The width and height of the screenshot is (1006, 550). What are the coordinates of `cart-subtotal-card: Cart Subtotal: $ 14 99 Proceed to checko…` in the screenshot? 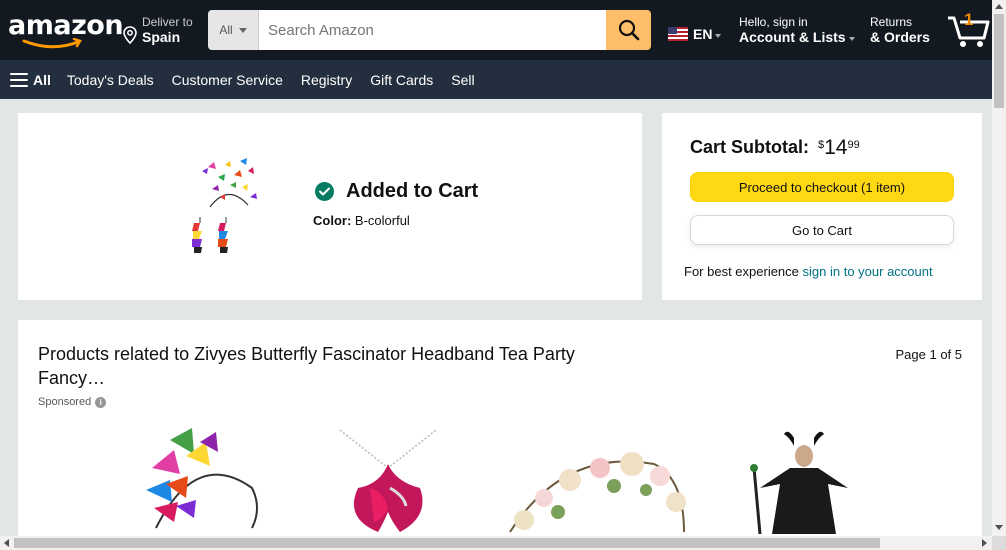 It's located at (822, 206).